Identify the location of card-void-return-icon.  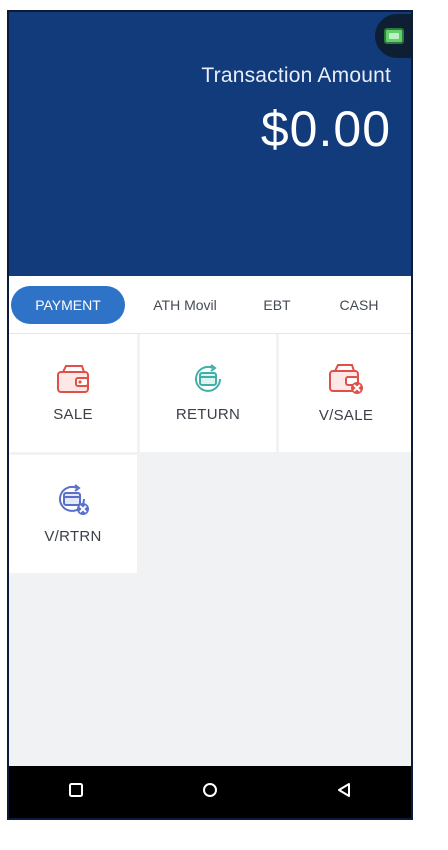
(73, 499).